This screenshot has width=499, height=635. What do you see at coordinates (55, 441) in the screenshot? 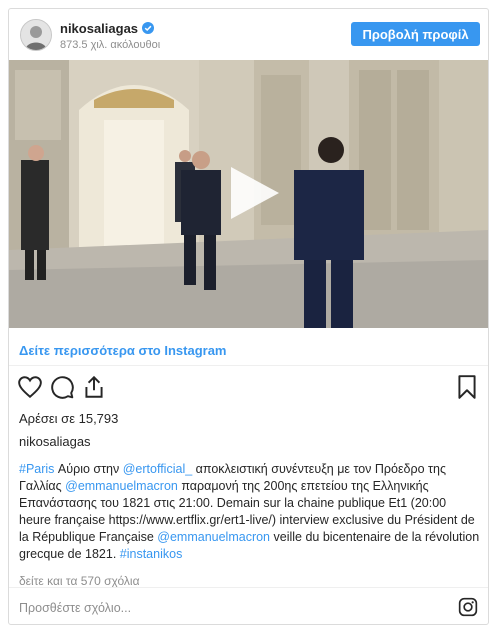
I see `post-owner-name: nikosaliagas` at bounding box center [55, 441].